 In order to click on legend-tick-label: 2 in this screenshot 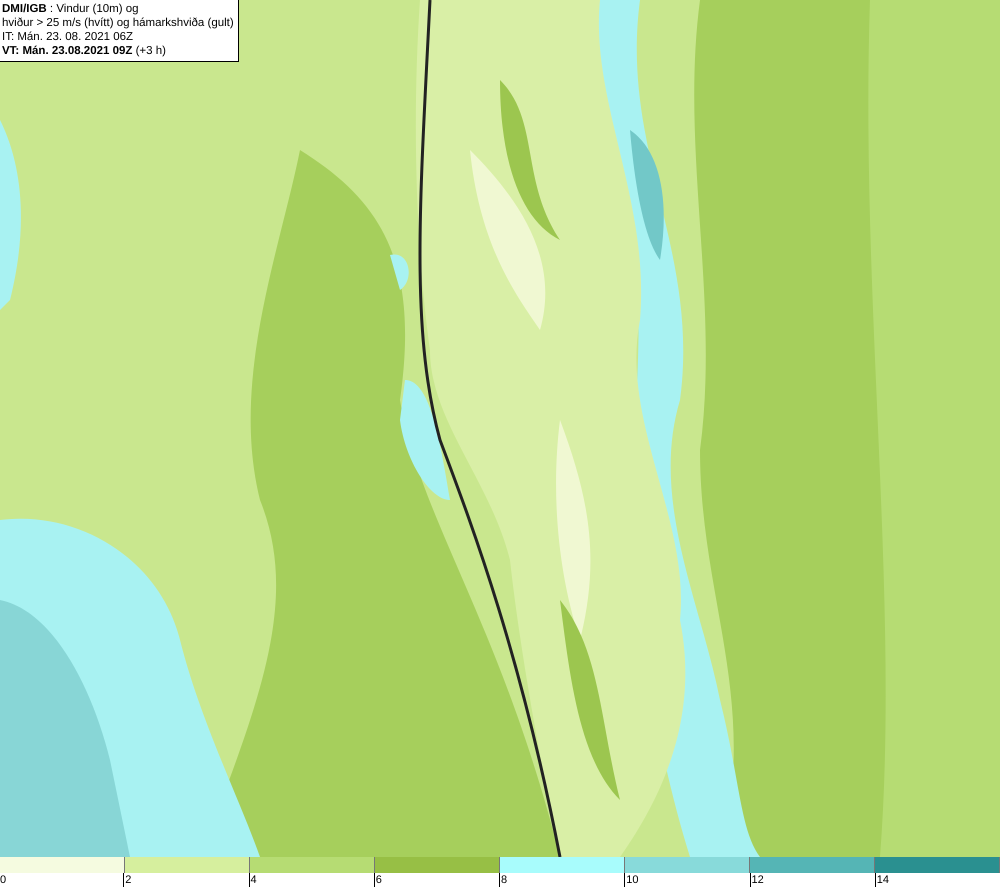, I will do `click(185, 880)`.